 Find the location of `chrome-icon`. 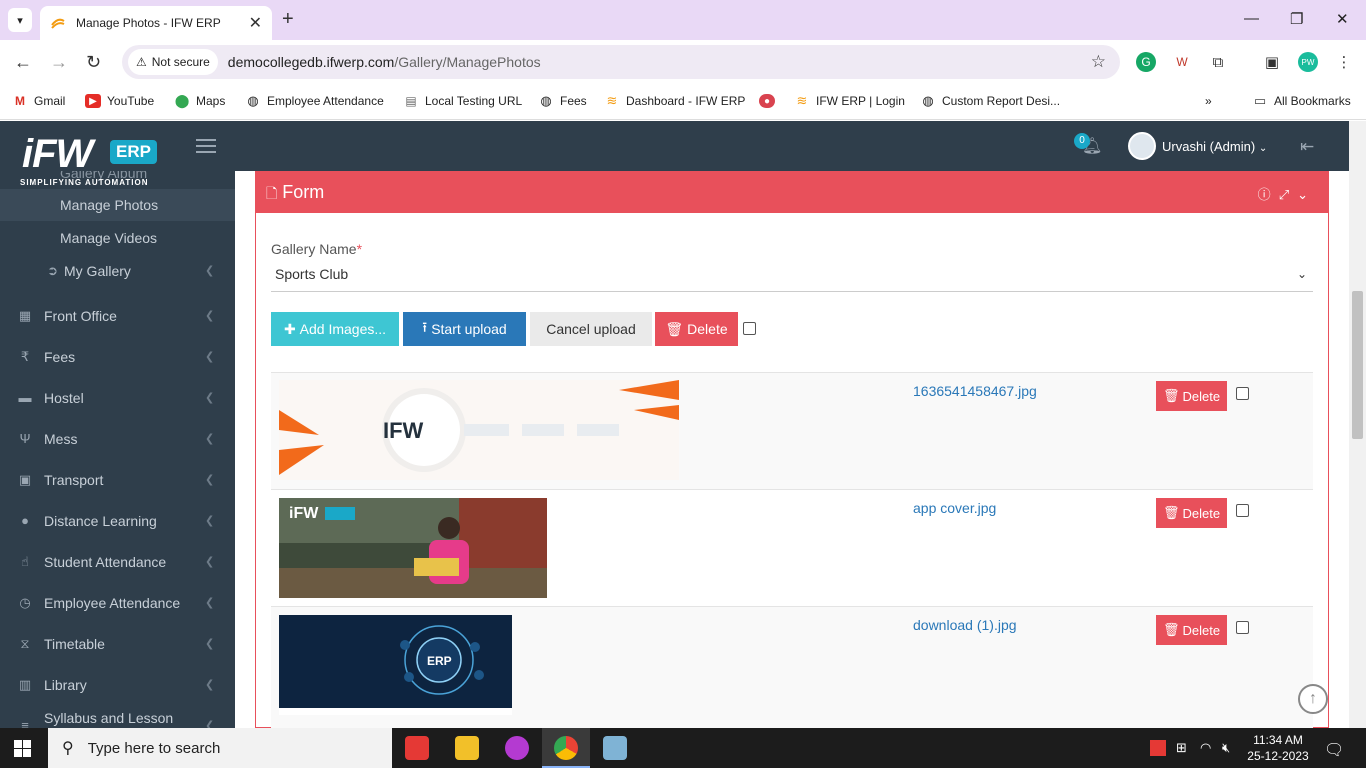

chrome-icon is located at coordinates (566, 748).